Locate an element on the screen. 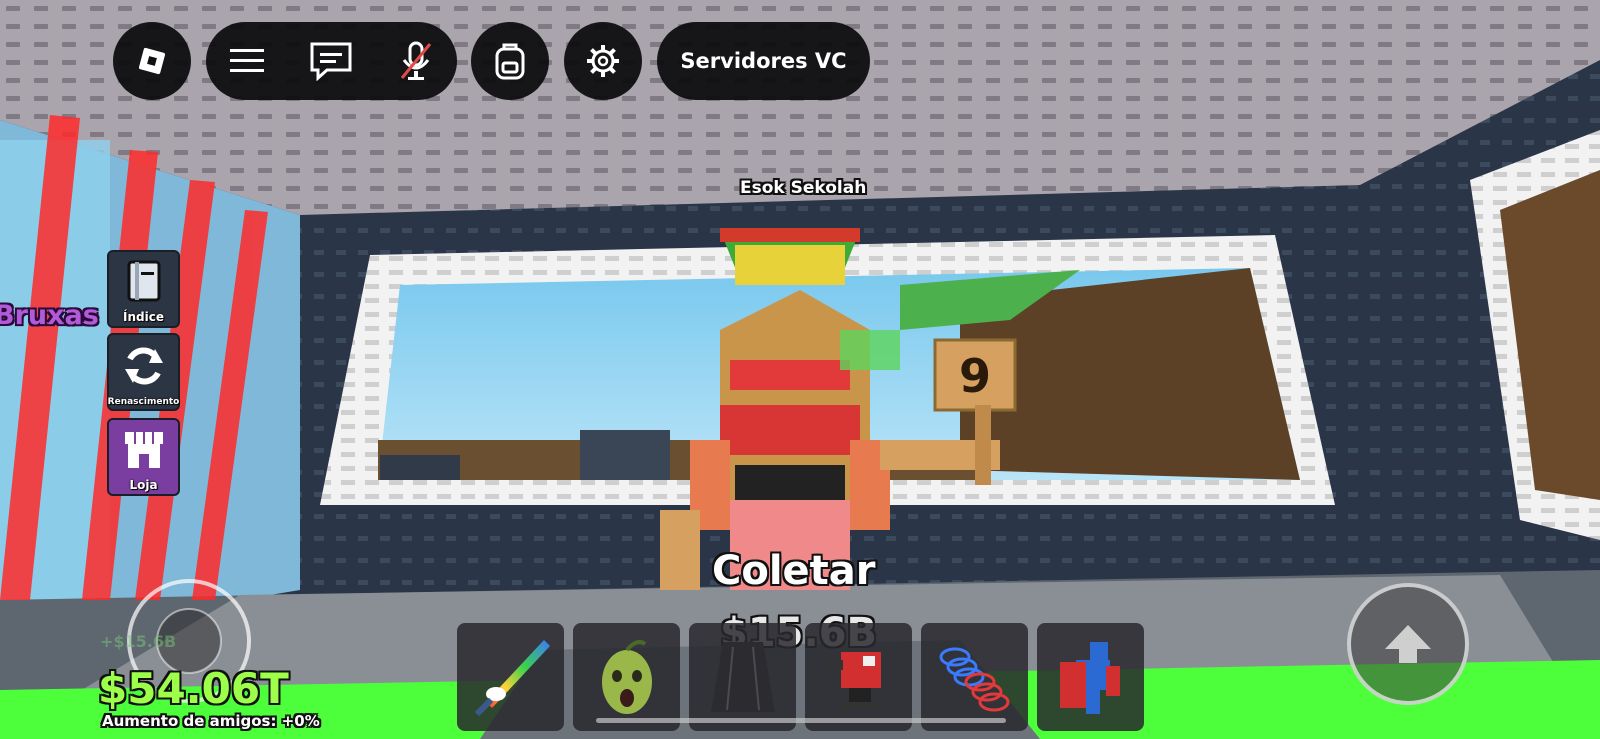  coil-springs-icon is located at coordinates (975, 677).